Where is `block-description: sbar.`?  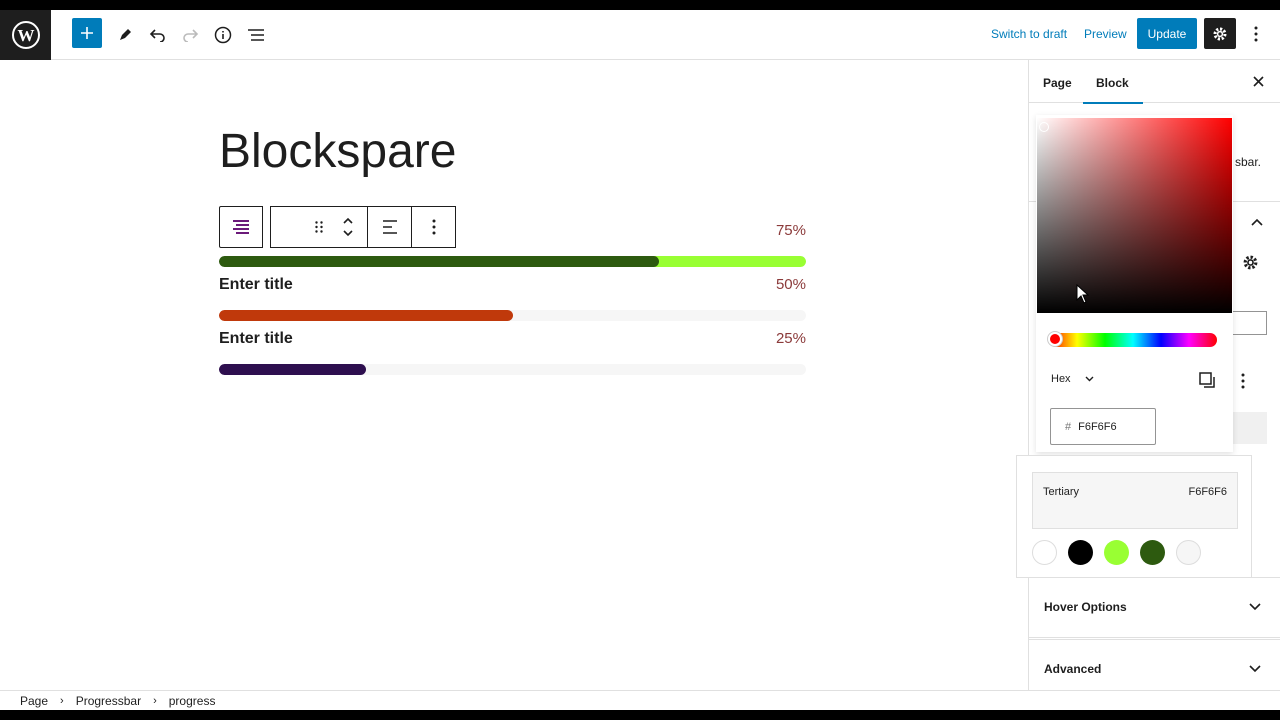
block-description: sbar. is located at coordinates (1248, 162).